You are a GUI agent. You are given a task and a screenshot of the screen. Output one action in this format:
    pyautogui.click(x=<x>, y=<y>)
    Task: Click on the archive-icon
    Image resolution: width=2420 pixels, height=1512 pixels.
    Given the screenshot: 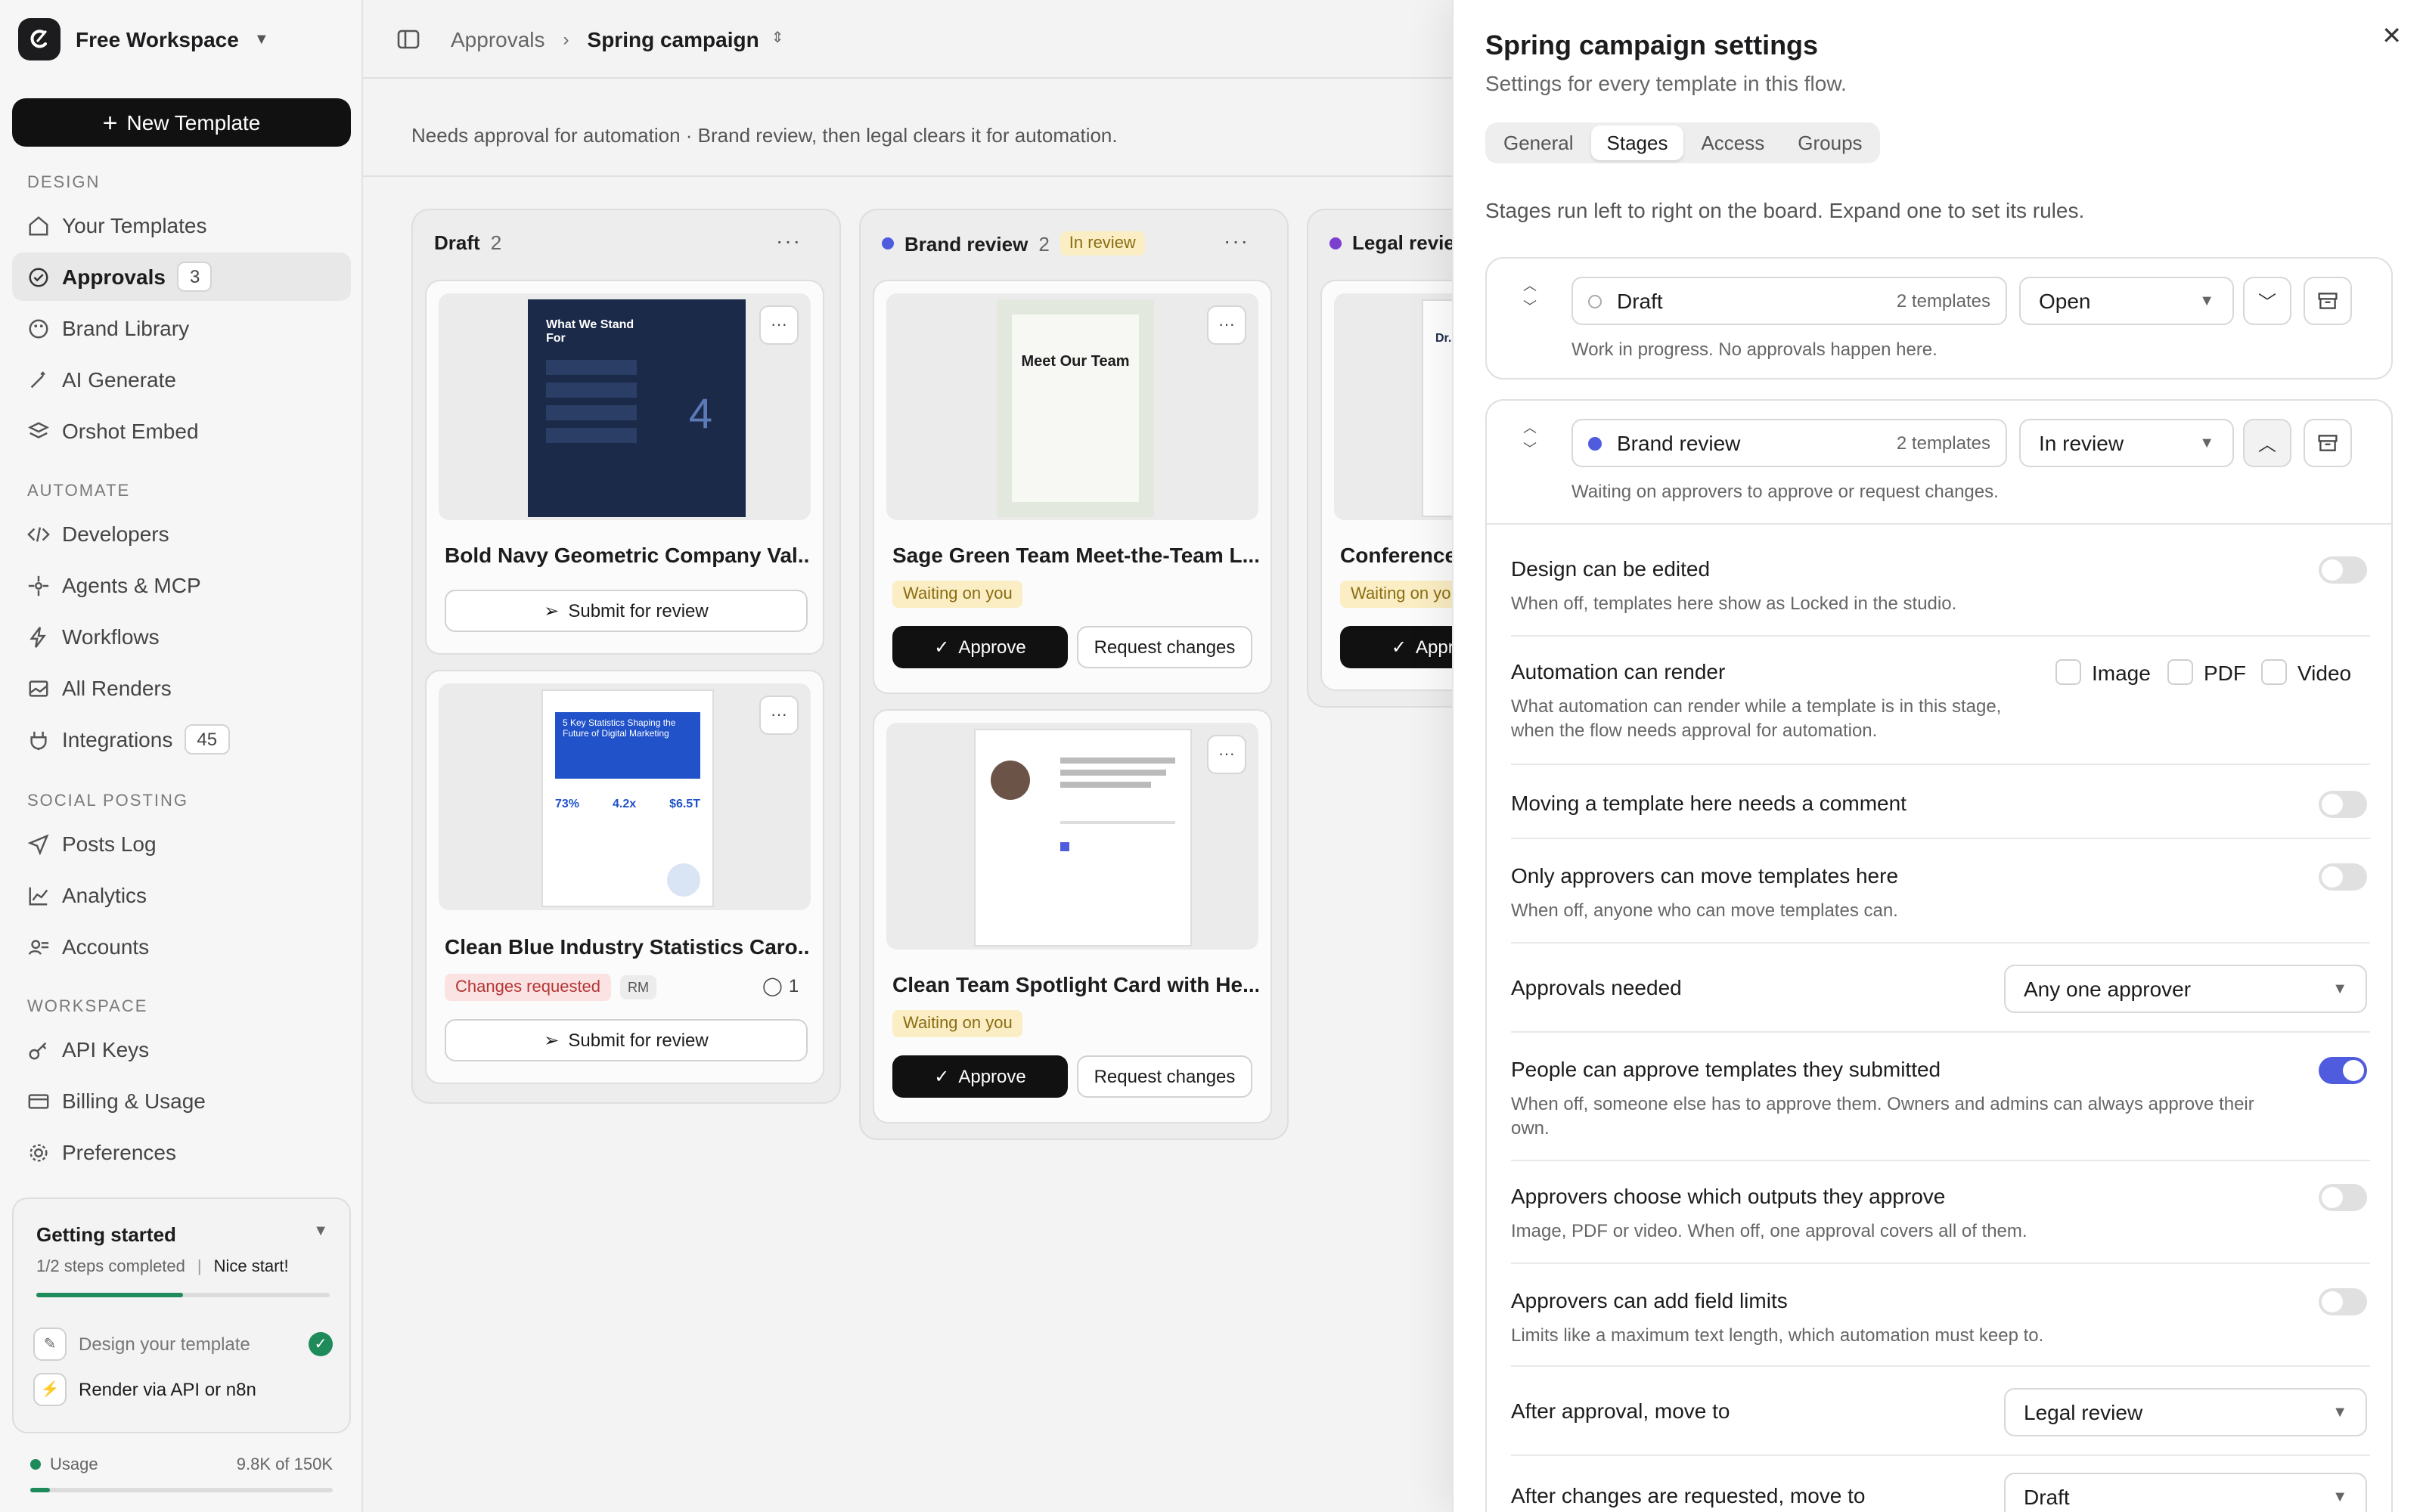 What is the action you would take?
    pyautogui.click(x=2328, y=301)
    